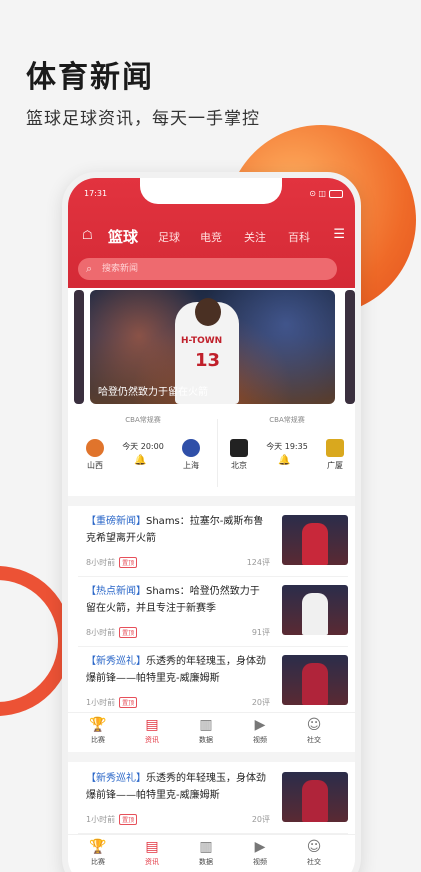 Image resolution: width=421 pixels, height=872 pixels. I want to click on match-card: CBA常规赛 山西 今天 20:00 🔔 上海, so click(143, 453).